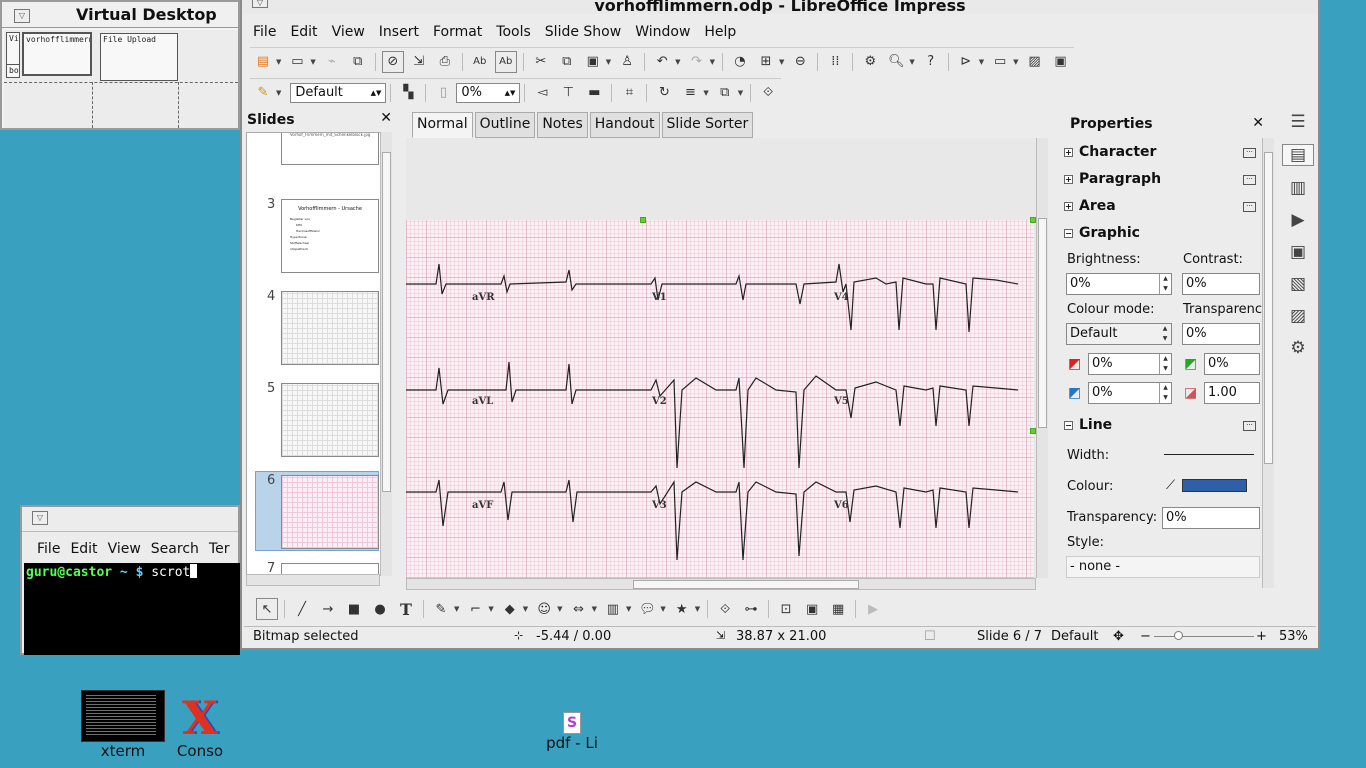  Describe the element at coordinates (132, 609) in the screenshot. I see `terminal-screen: guru@castor ~ $ scrot` at that location.